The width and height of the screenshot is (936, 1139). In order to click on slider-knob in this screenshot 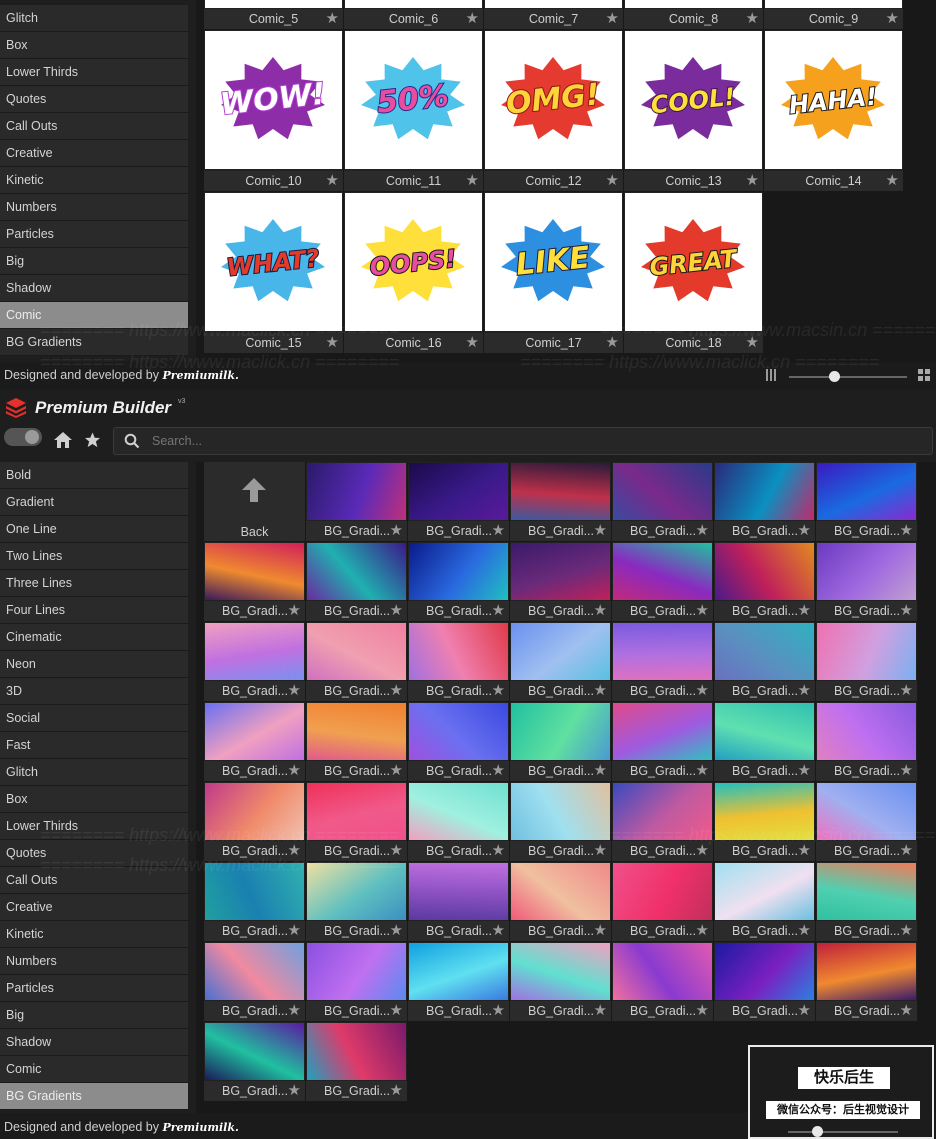, I will do `click(834, 376)`.